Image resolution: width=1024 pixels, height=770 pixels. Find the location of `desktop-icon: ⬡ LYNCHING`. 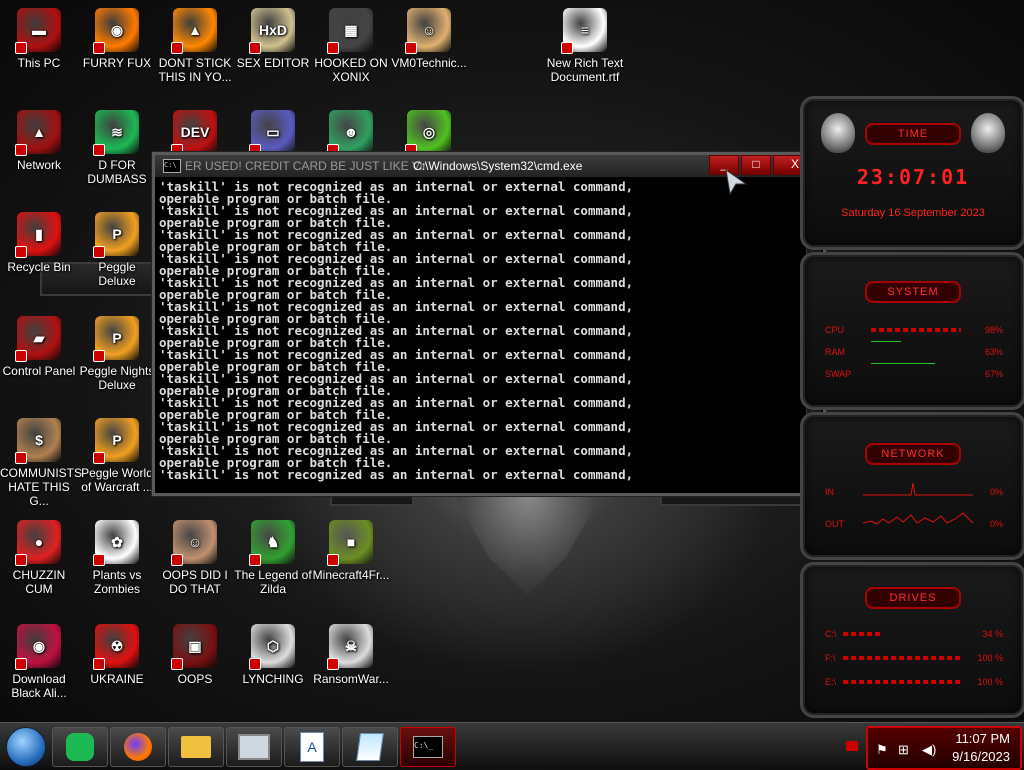

desktop-icon: ⬡ LYNCHING is located at coordinates (273, 655).